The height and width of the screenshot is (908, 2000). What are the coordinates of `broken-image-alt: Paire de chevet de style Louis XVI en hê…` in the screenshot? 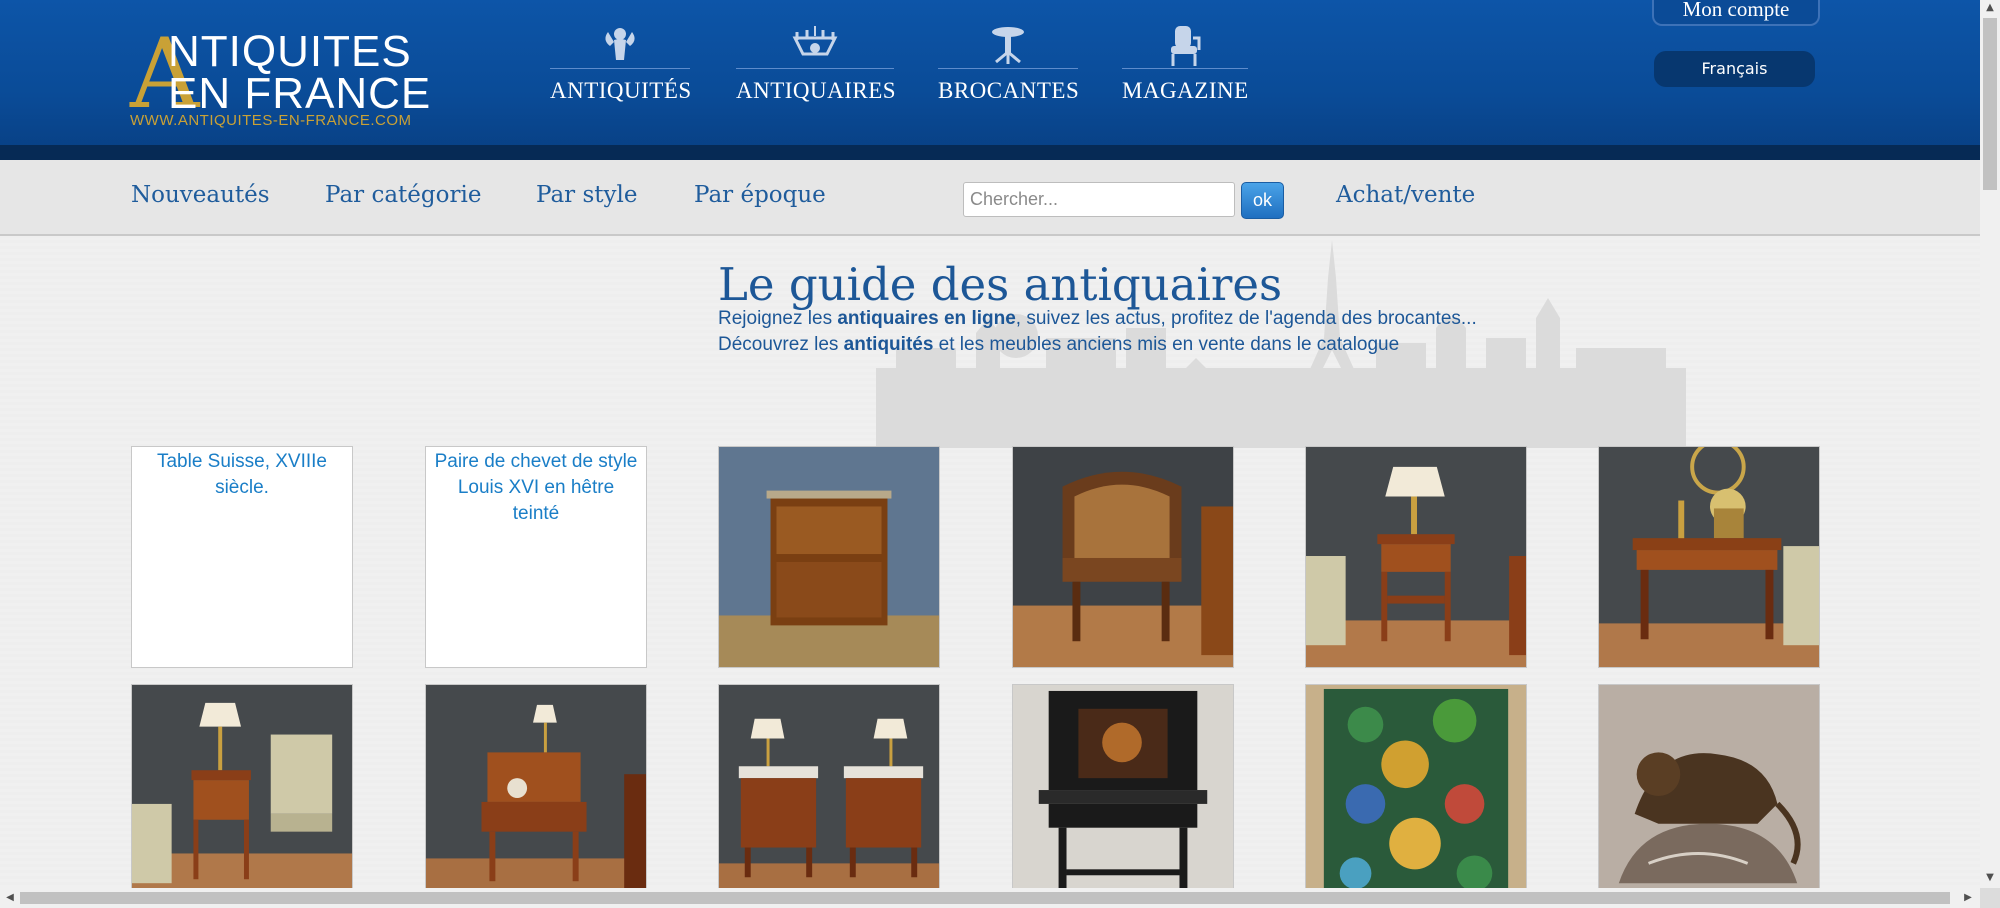 It's located at (536, 487).